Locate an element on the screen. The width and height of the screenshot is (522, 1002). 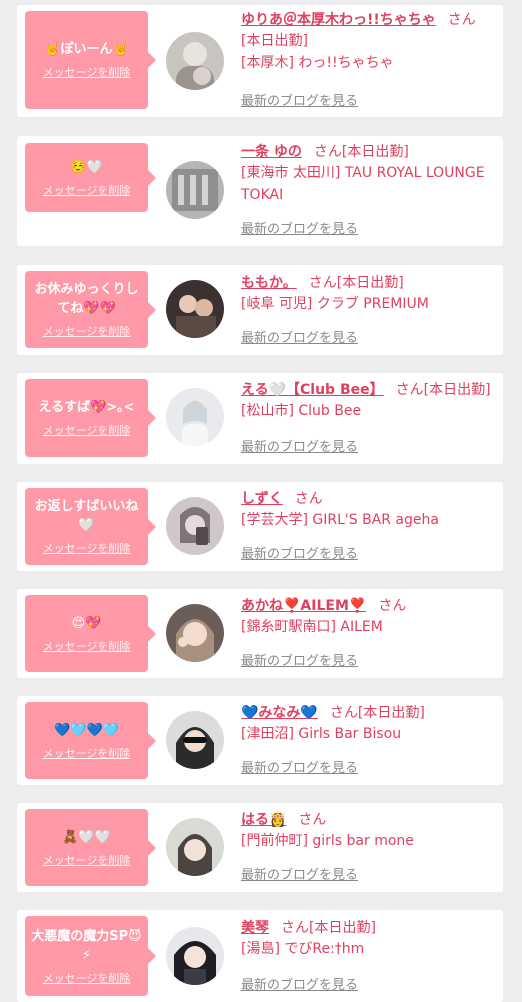
user-name-link: ゆりあ＠本厚木わっ!!ちゃちゃ is located at coordinates (338, 20).